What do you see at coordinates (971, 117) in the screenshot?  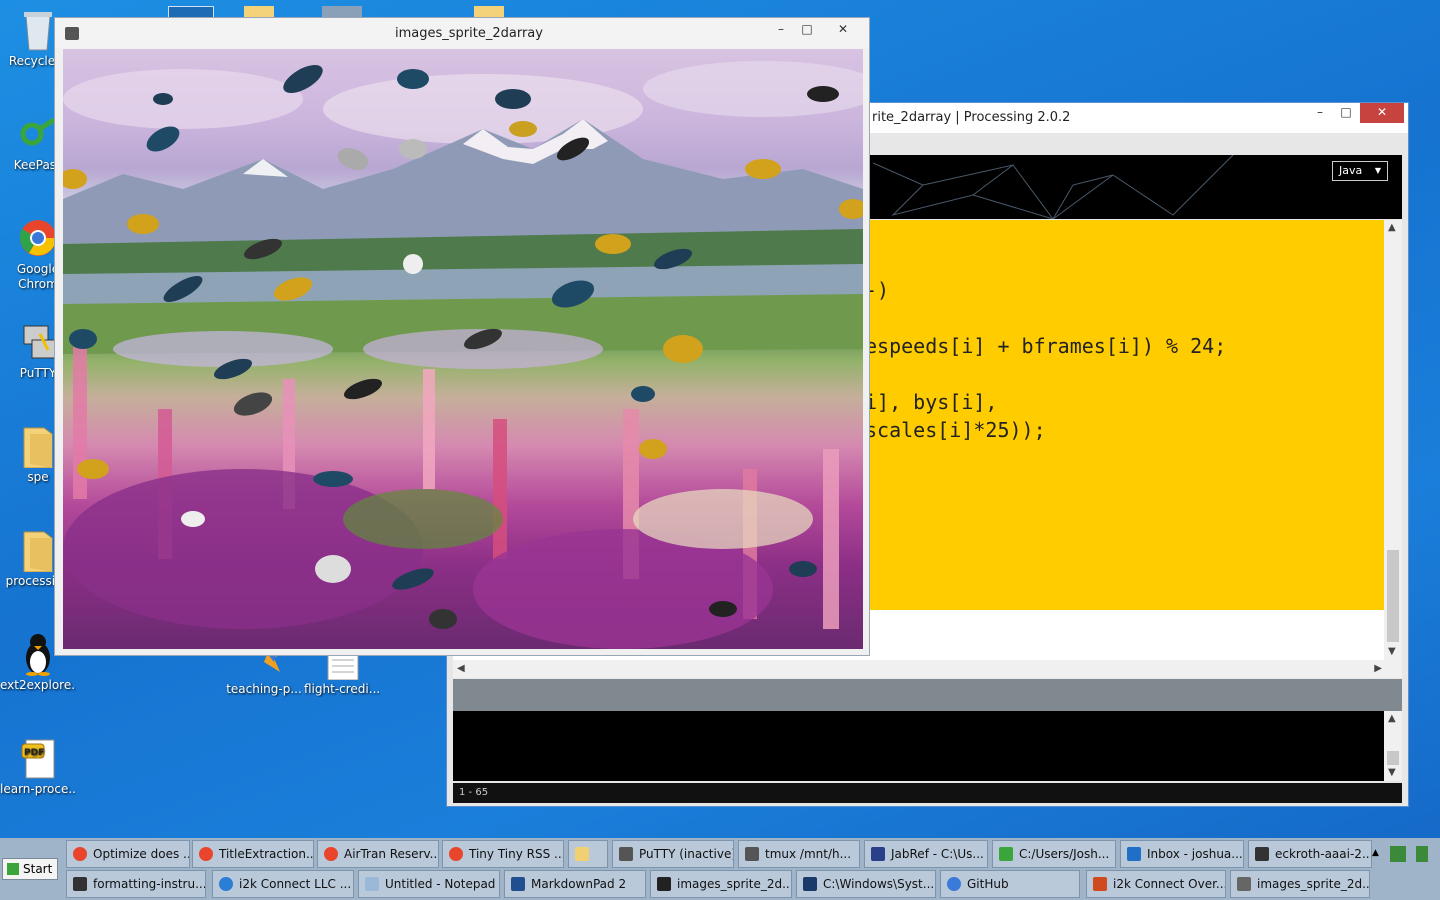 I see `ide-title: rite_2darray | Processing 2.0.2` at bounding box center [971, 117].